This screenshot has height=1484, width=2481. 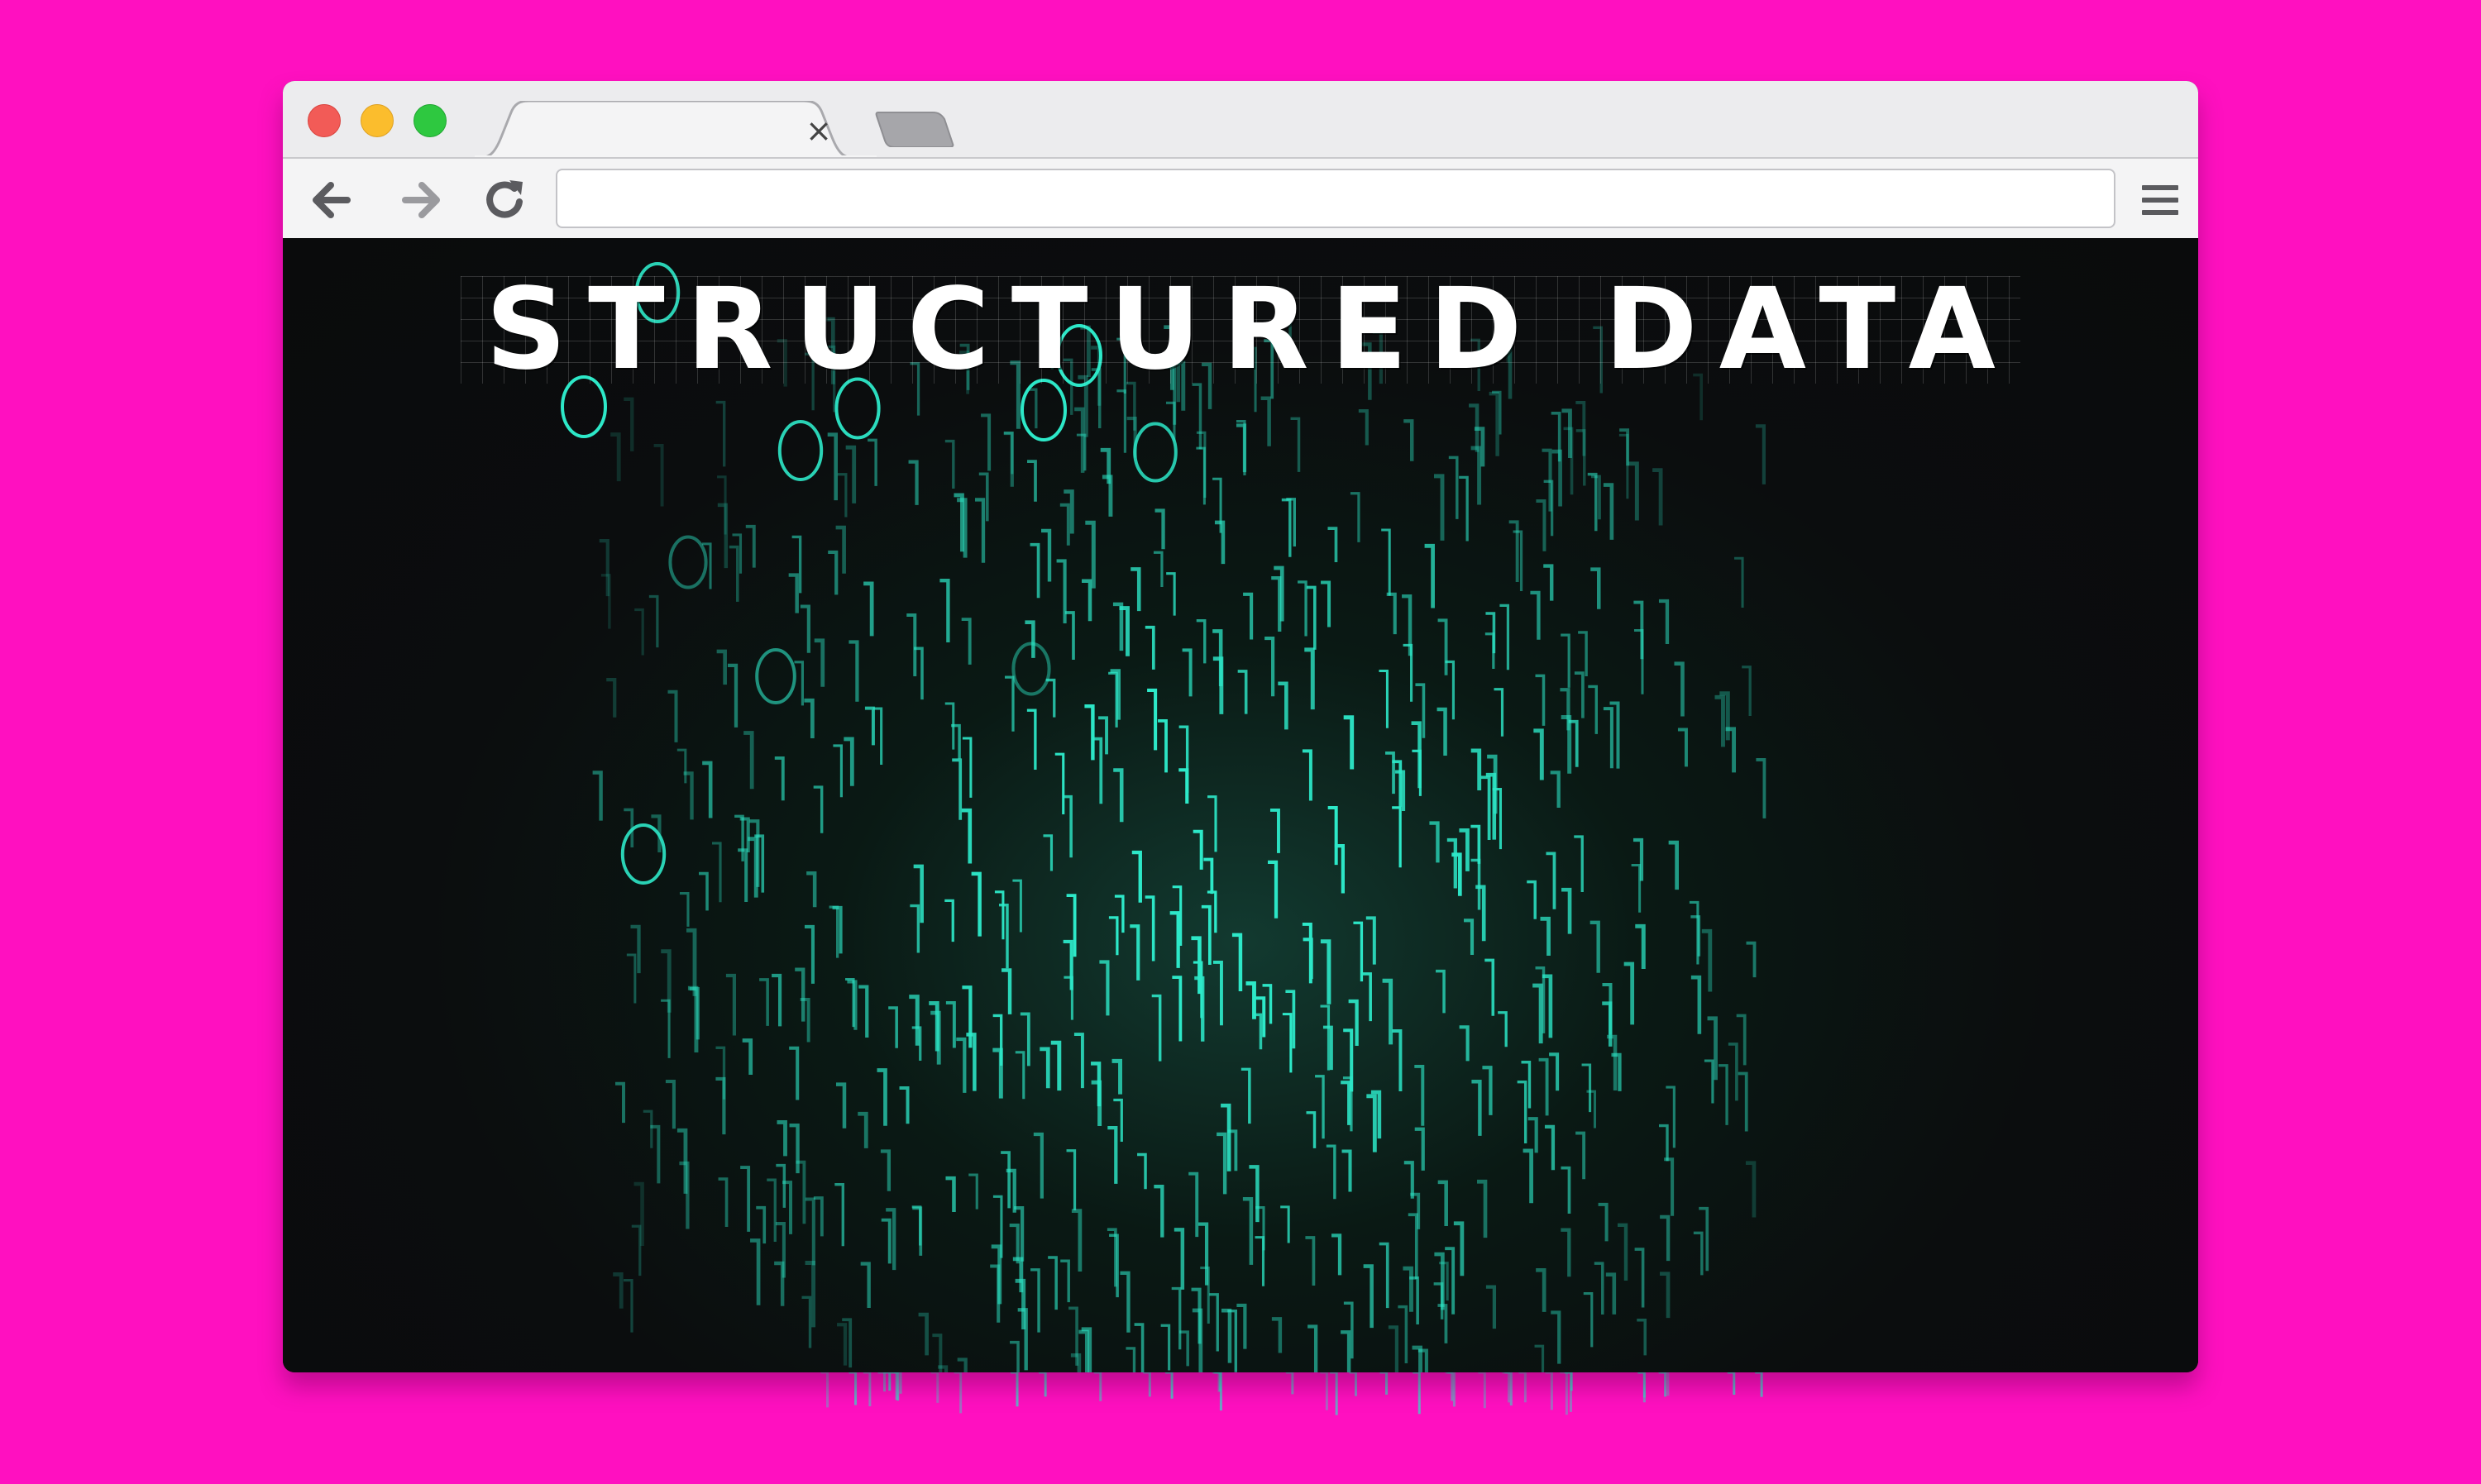 I want to click on window-maximize-button, so click(x=431, y=121).